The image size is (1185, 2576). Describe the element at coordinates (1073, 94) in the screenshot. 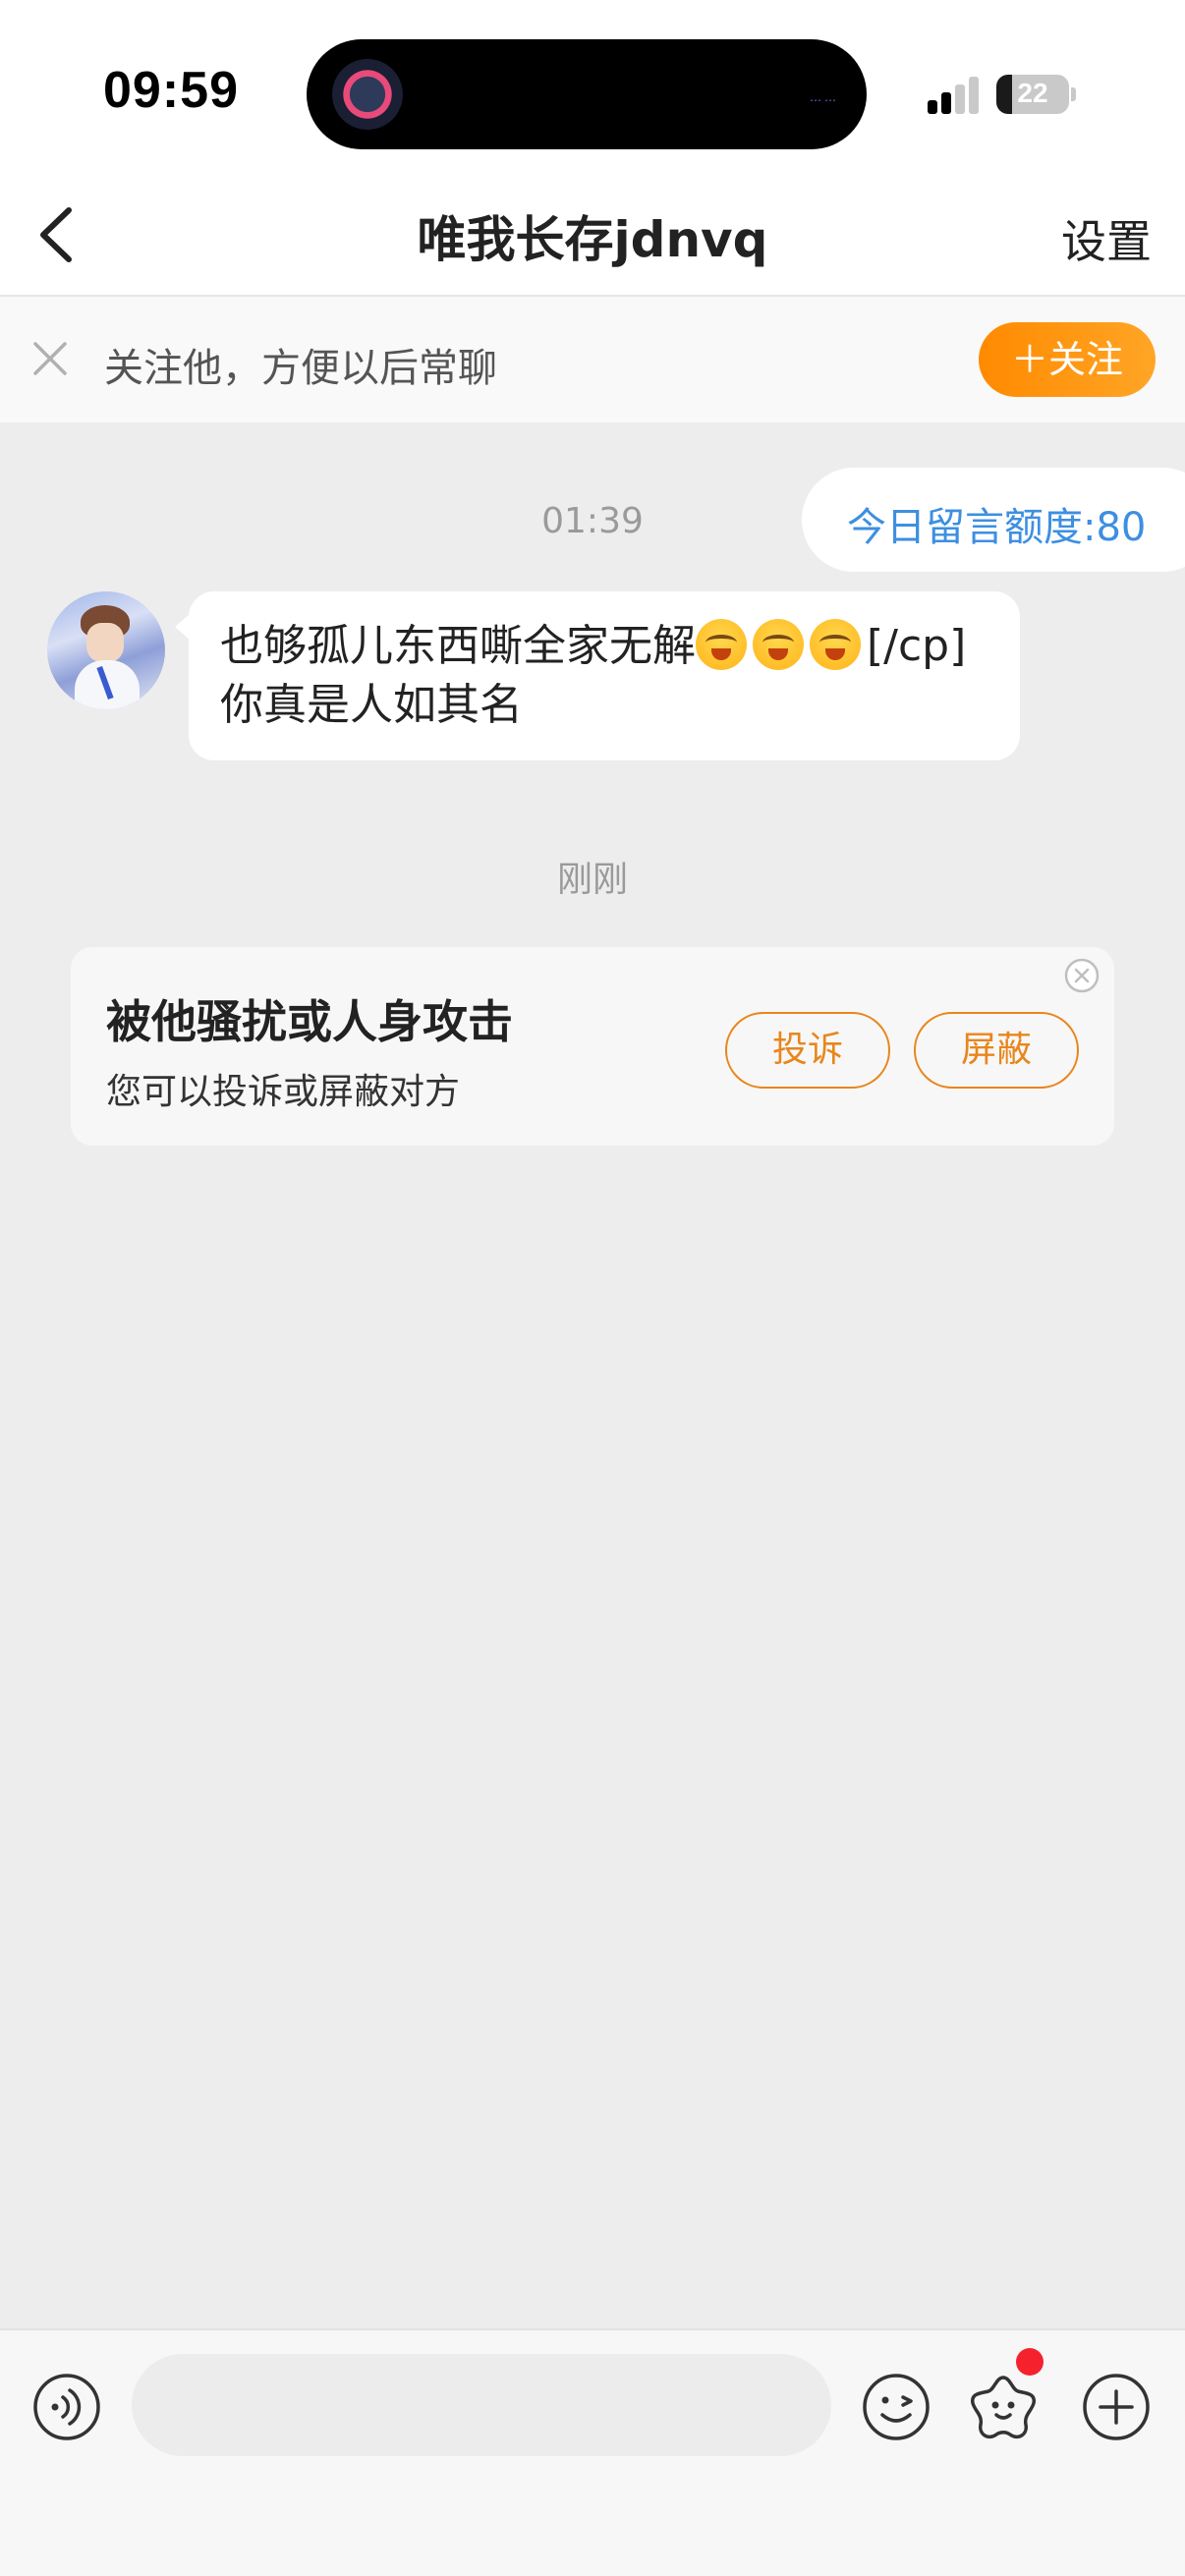

I see `battery-cap` at that location.